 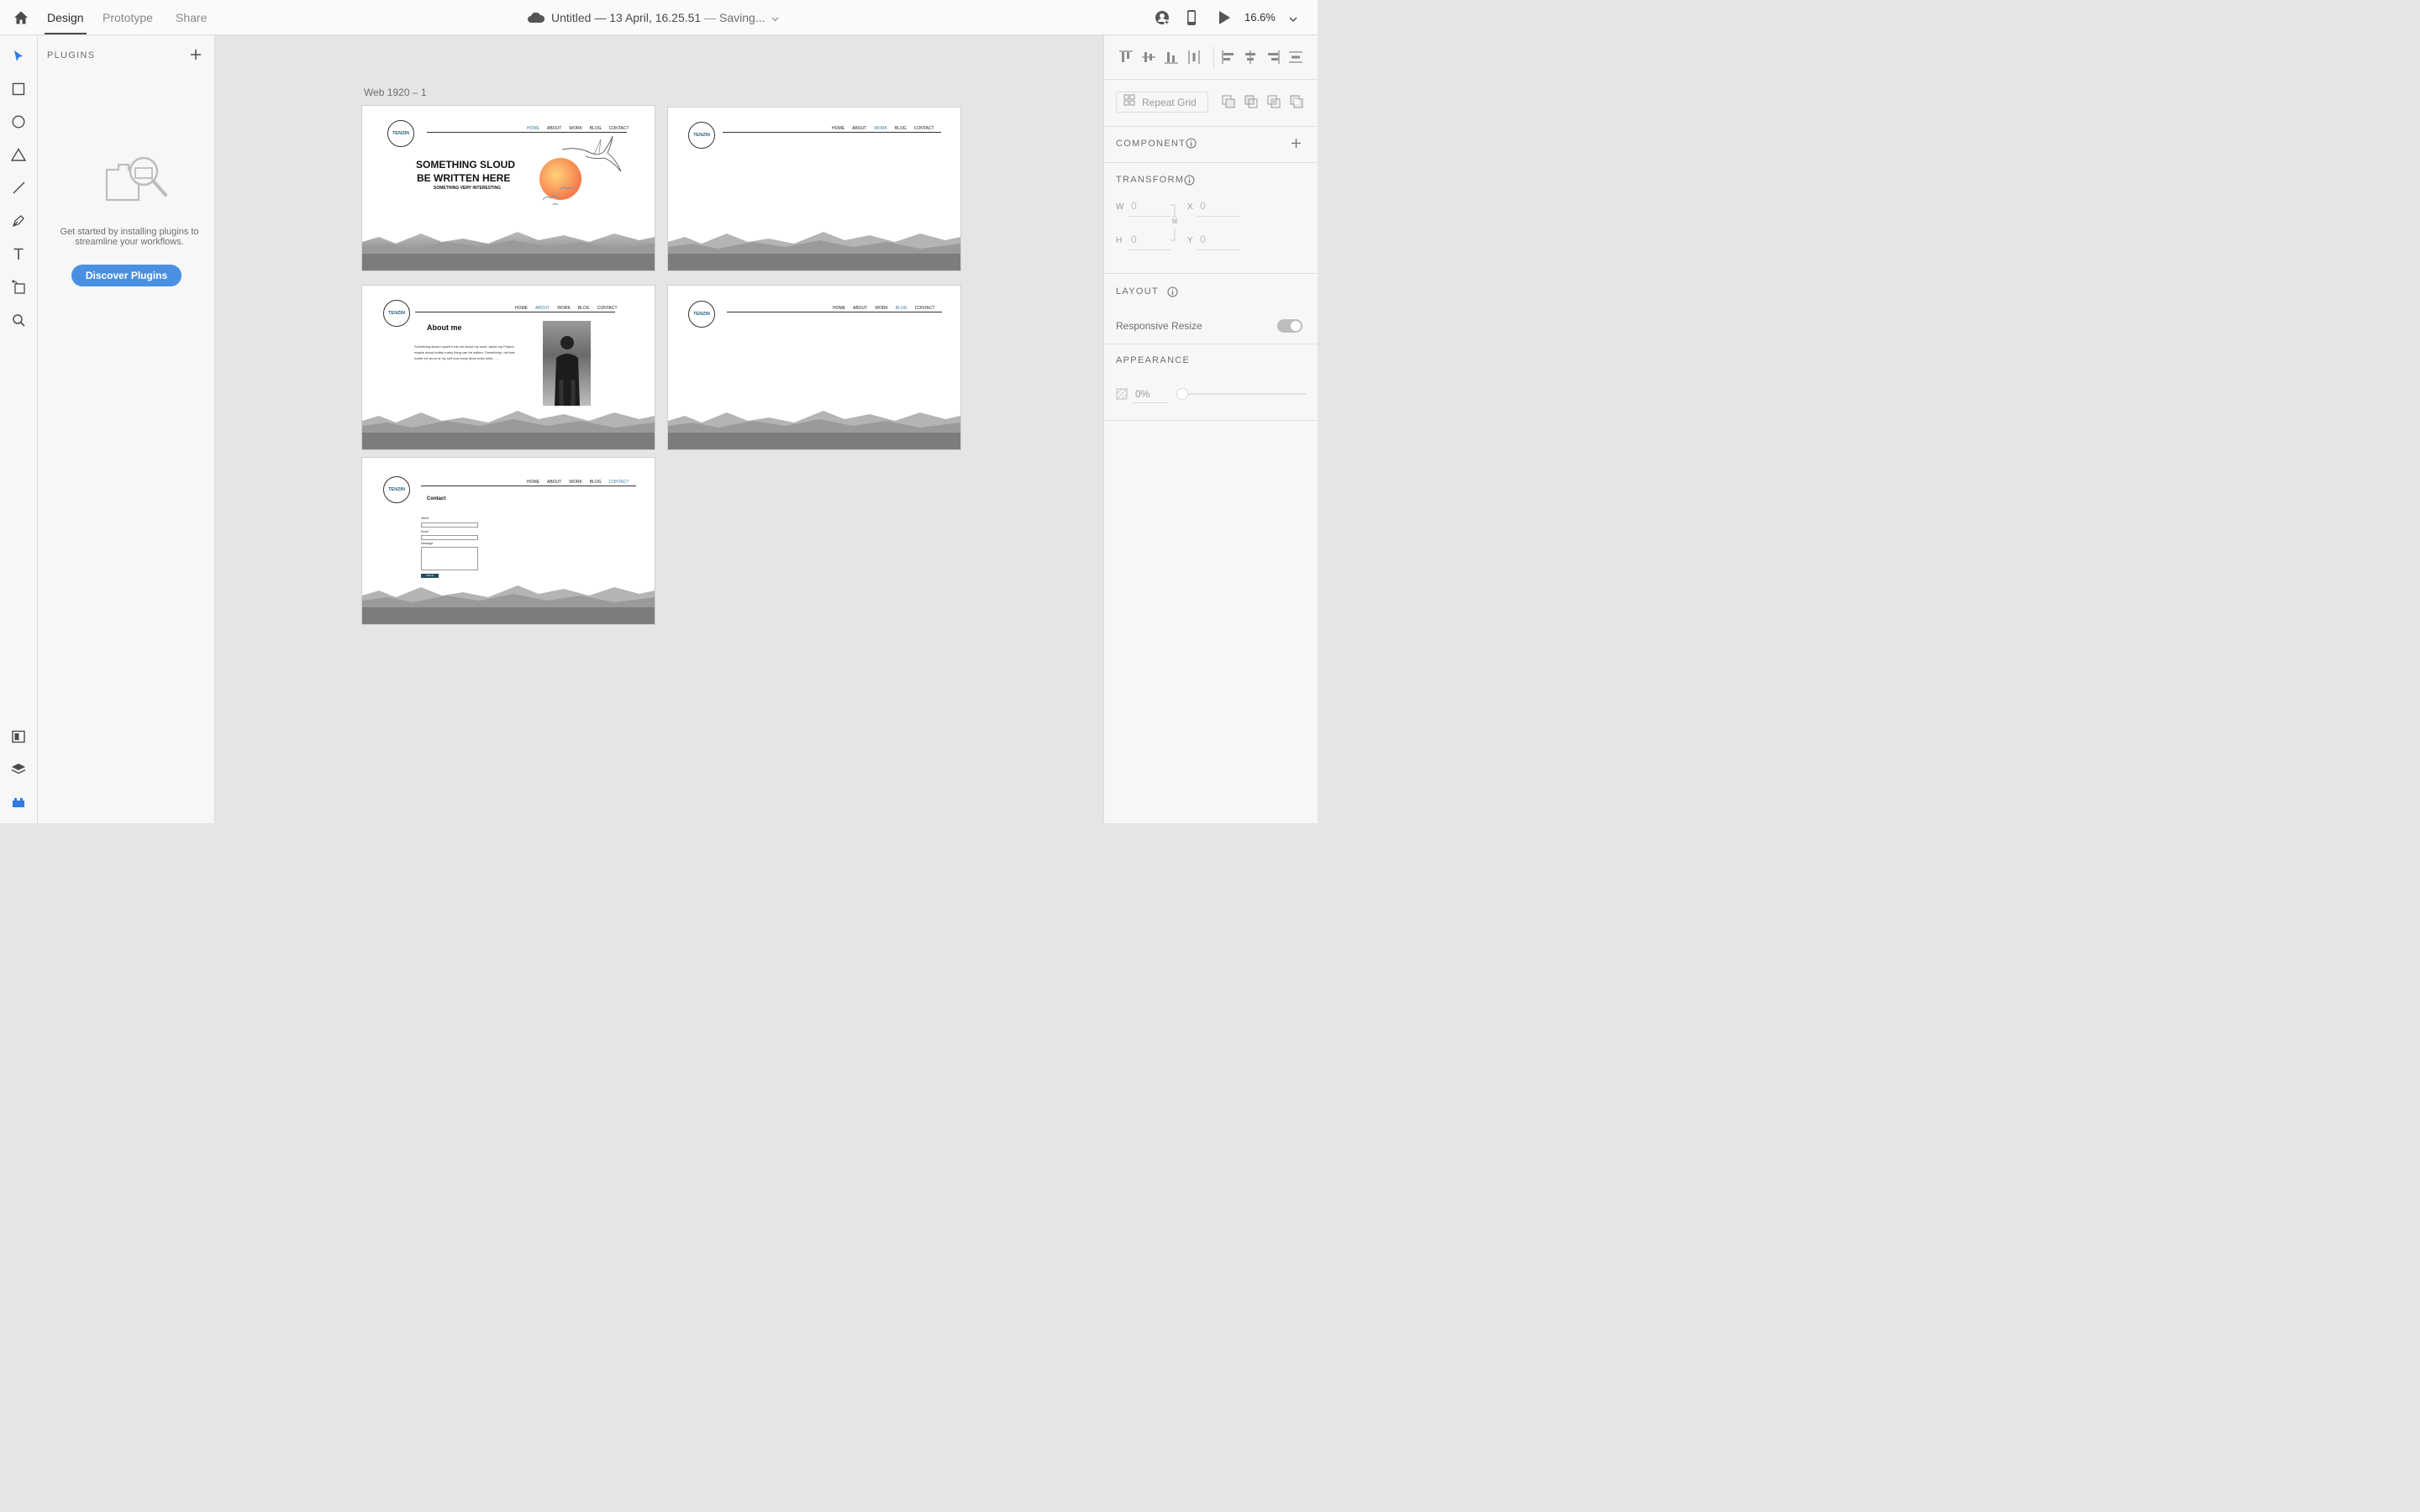 I want to click on cloud-icon, so click(x=536, y=20).